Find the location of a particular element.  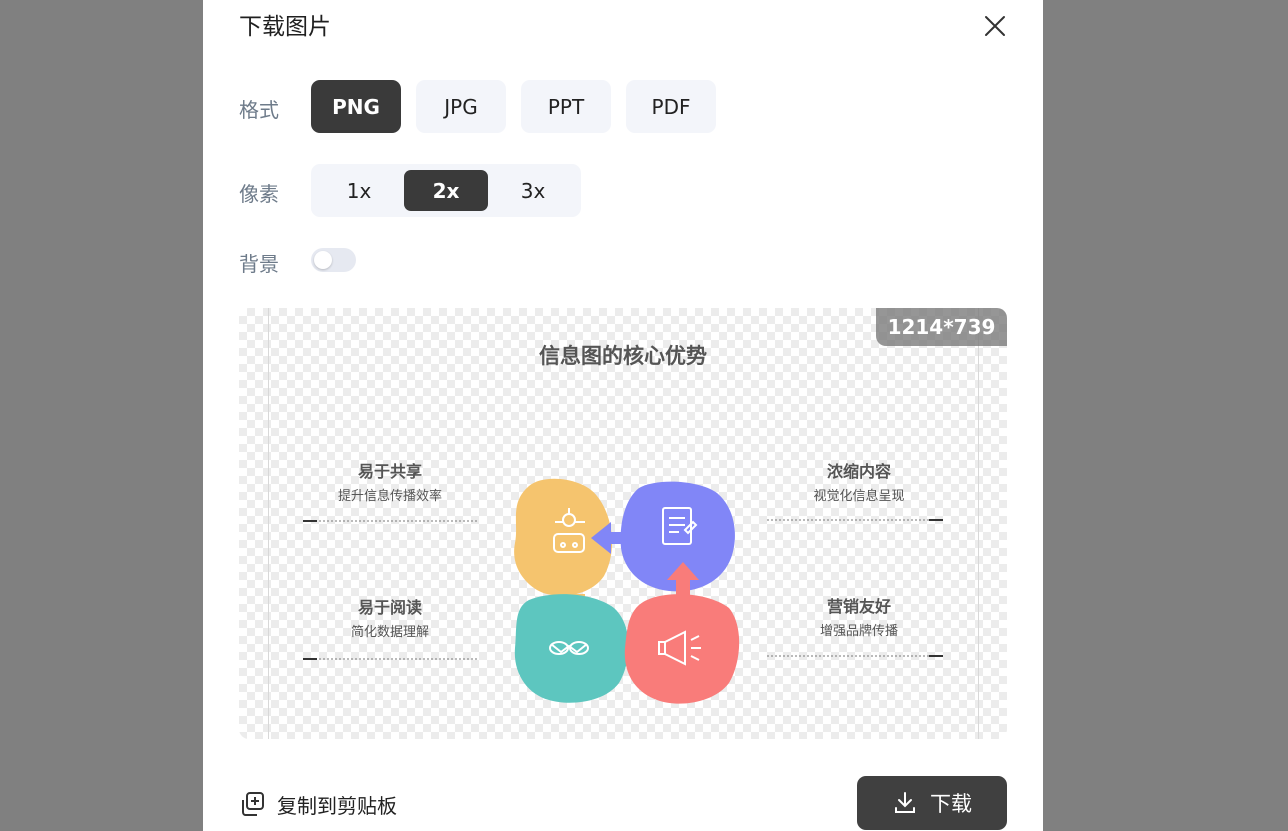

copy-to-clipboard-button: 复制到剪贴板 is located at coordinates (318, 804).